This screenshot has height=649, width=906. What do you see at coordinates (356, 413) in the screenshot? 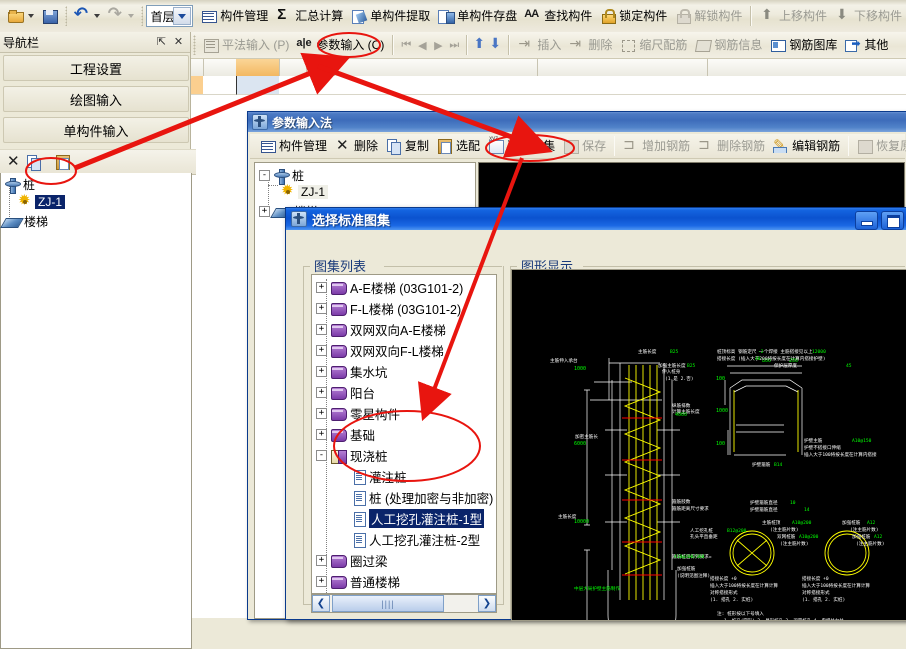
I see `atlas-tree-item: + 零星构件` at bounding box center [356, 413].